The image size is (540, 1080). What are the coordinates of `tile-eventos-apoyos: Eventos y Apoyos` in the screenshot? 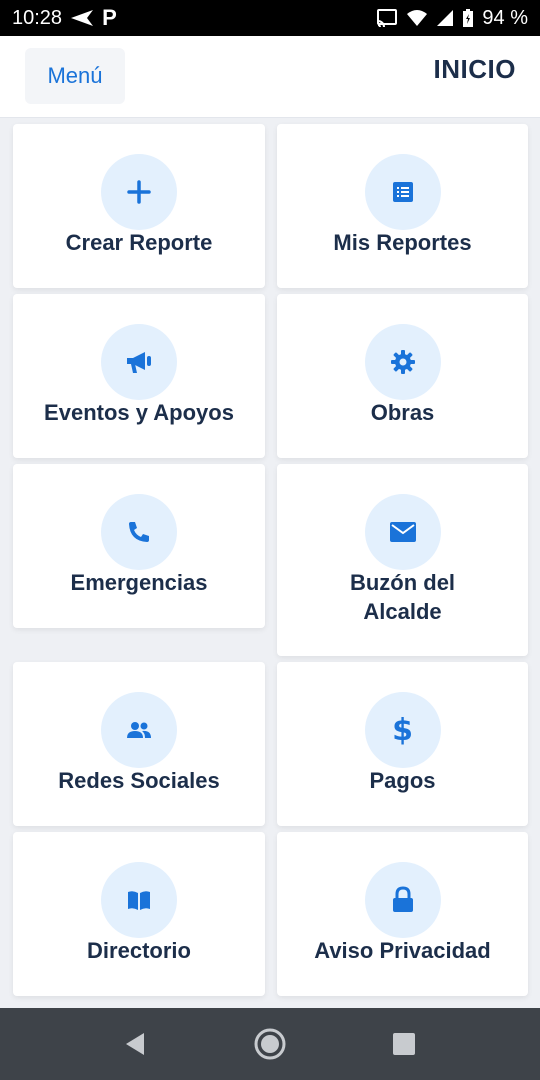 It's located at (139, 376).